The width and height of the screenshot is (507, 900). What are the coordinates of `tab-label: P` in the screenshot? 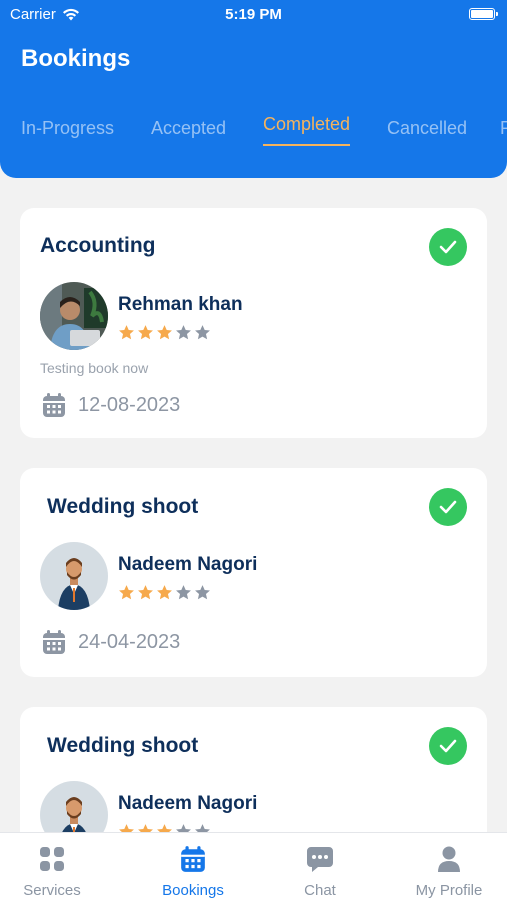 It's located at (503, 128).